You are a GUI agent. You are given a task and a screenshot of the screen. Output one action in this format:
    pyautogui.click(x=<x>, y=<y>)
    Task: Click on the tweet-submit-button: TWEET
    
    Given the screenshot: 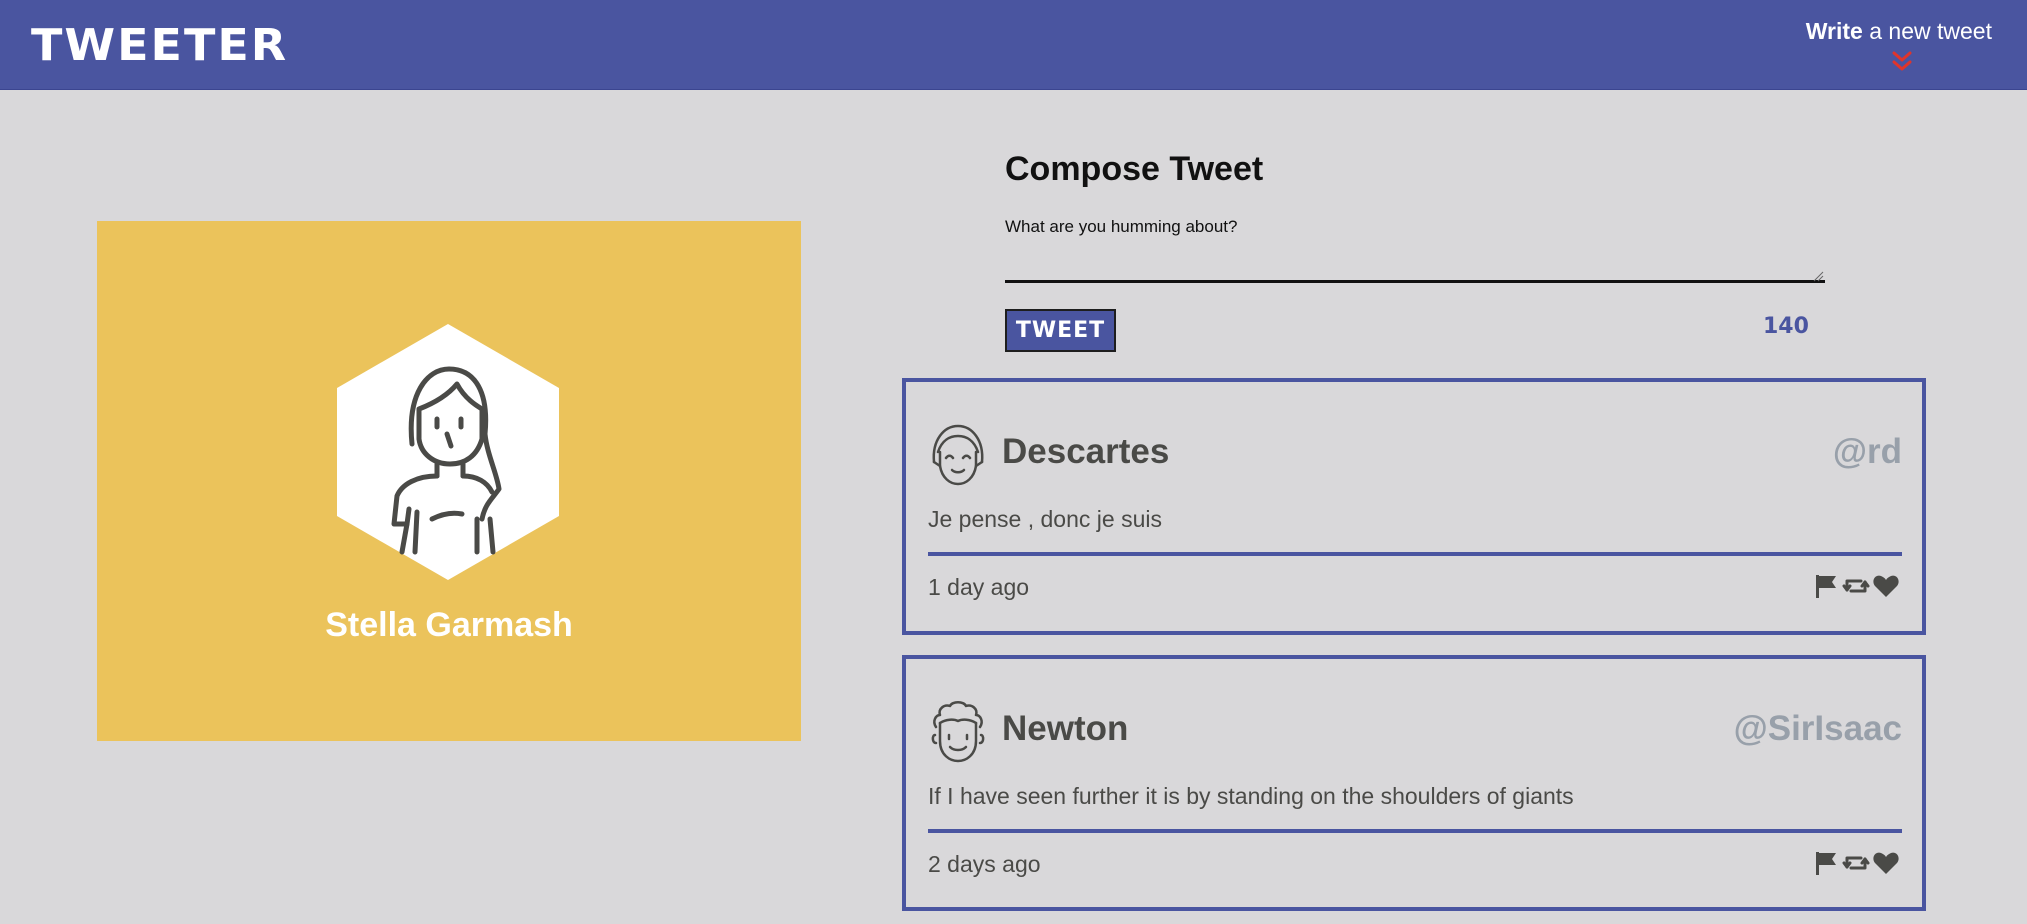 What is the action you would take?
    pyautogui.click(x=1060, y=330)
    